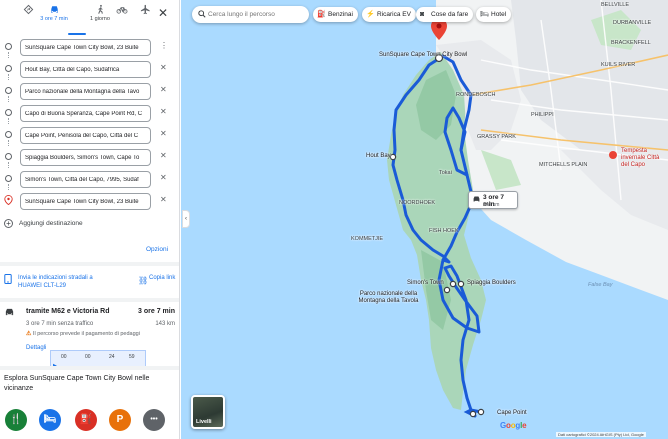 Image resolution: width=668 pixels, height=439 pixels. I want to click on origin-label: SunSquare Cape Town City Bowl, so click(423, 55).